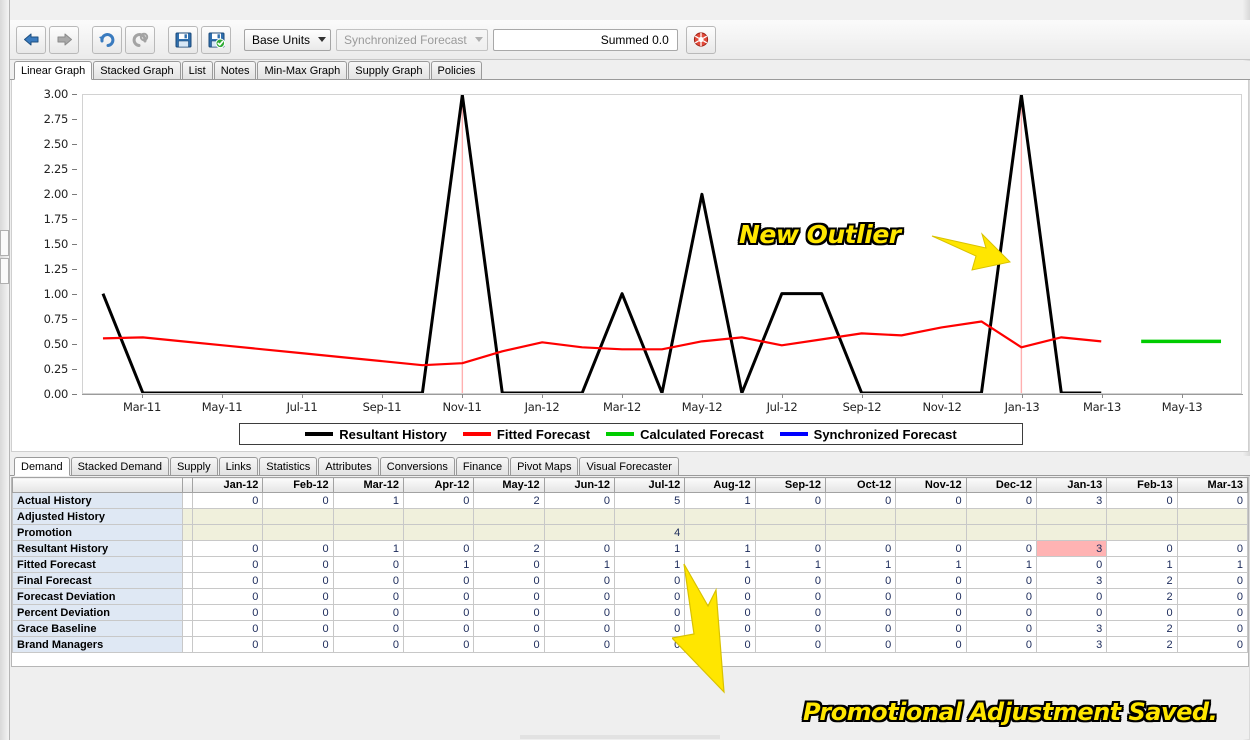 This screenshot has width=1250, height=740. Describe the element at coordinates (685, 434) in the screenshot. I see `legend-item-calculated-forecast: Calculated Forecast` at that location.